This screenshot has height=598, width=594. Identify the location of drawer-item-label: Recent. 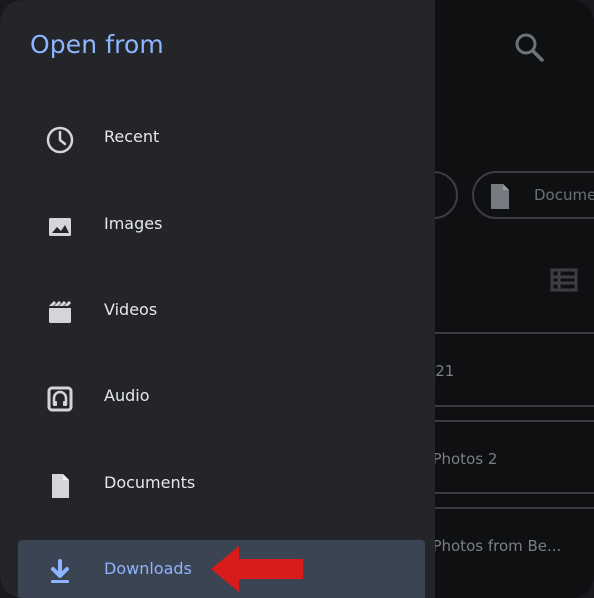
(132, 136).